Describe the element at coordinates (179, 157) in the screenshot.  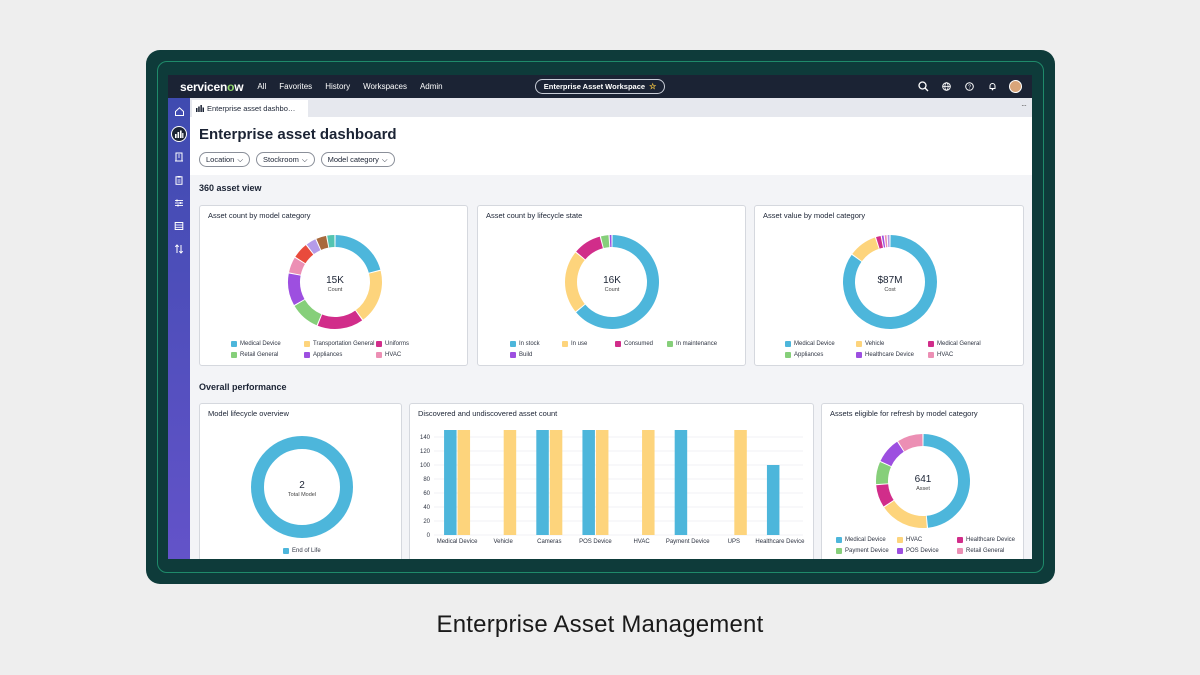
I see `building-icon` at that location.